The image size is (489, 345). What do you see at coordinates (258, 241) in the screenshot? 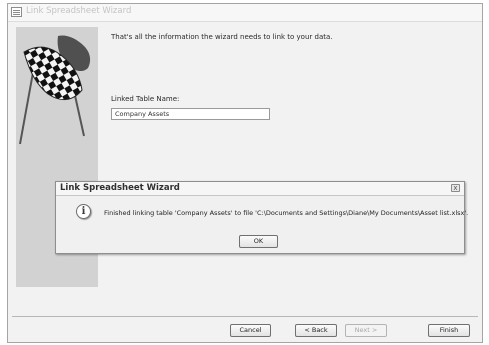
I see `ok-button: OK` at bounding box center [258, 241].